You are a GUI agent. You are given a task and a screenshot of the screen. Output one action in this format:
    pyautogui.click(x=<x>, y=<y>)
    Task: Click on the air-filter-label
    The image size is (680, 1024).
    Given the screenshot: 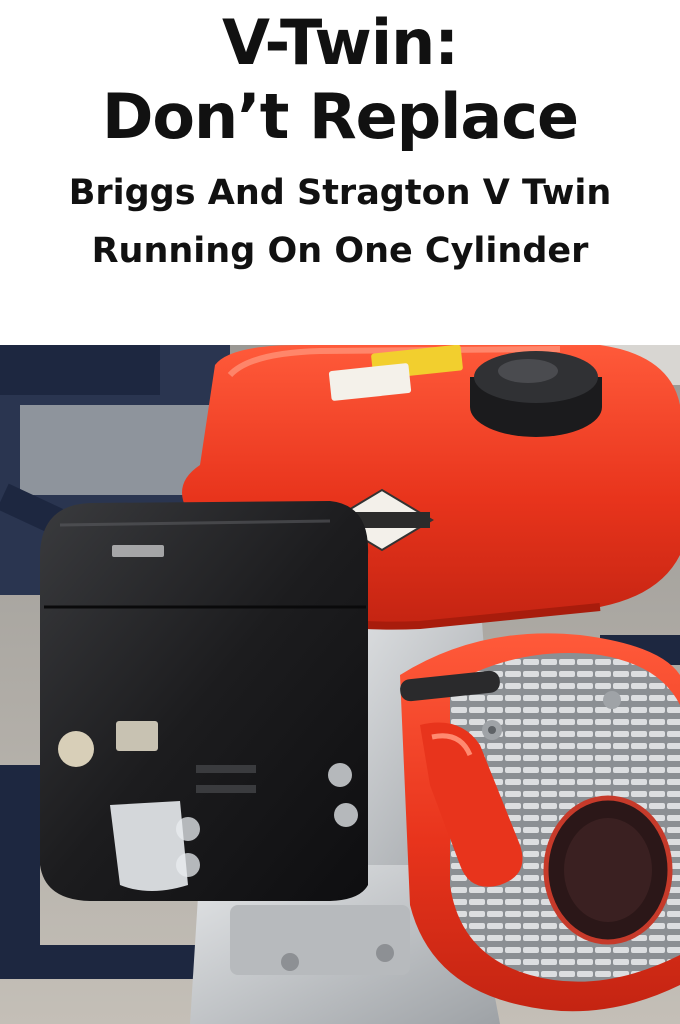 What is the action you would take?
    pyautogui.click(x=137, y=736)
    